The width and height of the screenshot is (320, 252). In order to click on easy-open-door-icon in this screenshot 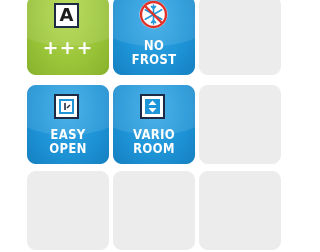, I will do `click(66, 106)`.